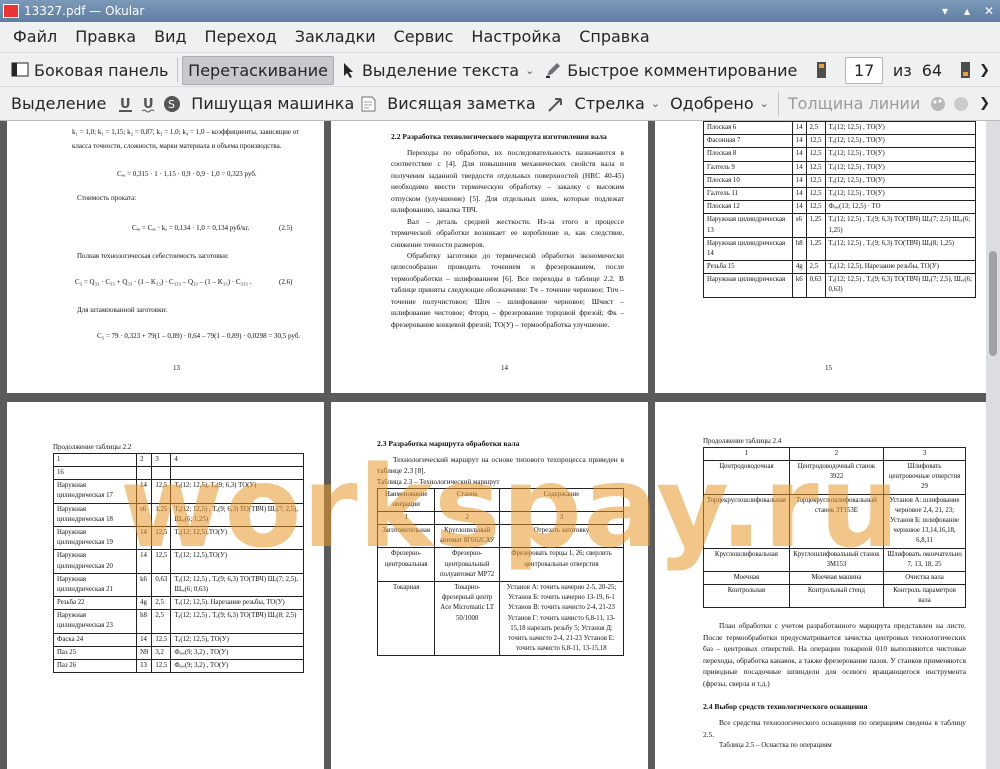 This screenshot has width=1000, height=769. What do you see at coordinates (748, 267) in the screenshot?
I see `table-cell: Резьба 15` at bounding box center [748, 267].